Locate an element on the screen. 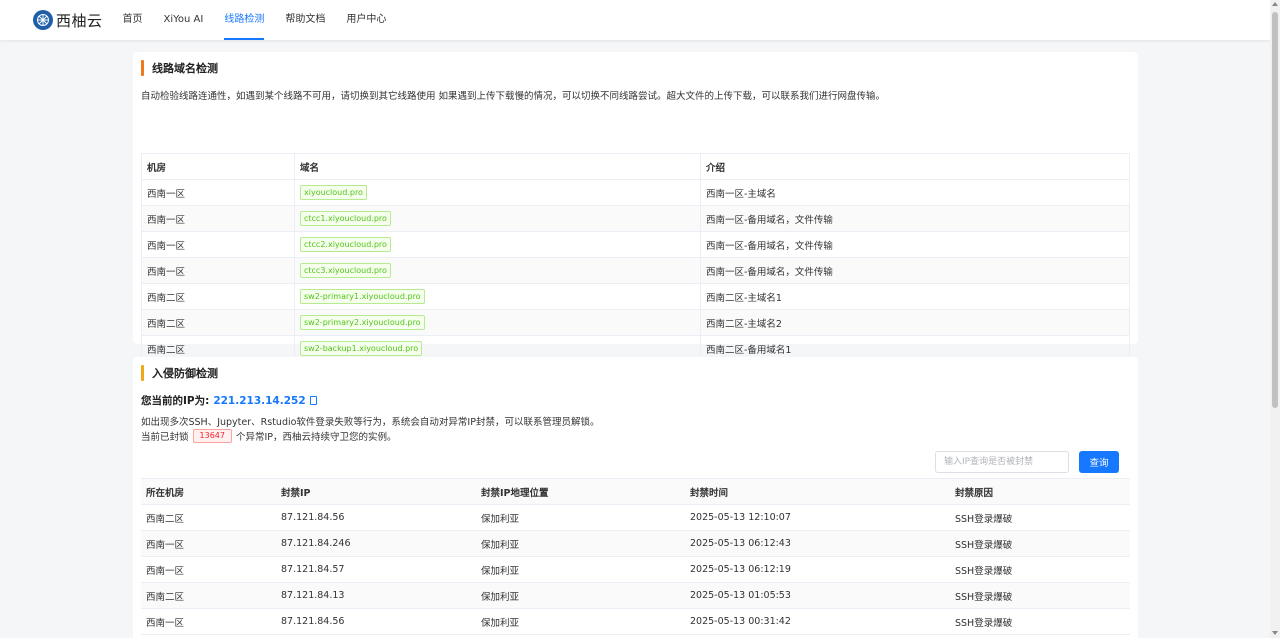 This screenshot has width=1280, height=638. table-row: 西南一区 ctcc2.xiyoucloud.pro 西南一区-备用域名，文件传输 is located at coordinates (635, 244).